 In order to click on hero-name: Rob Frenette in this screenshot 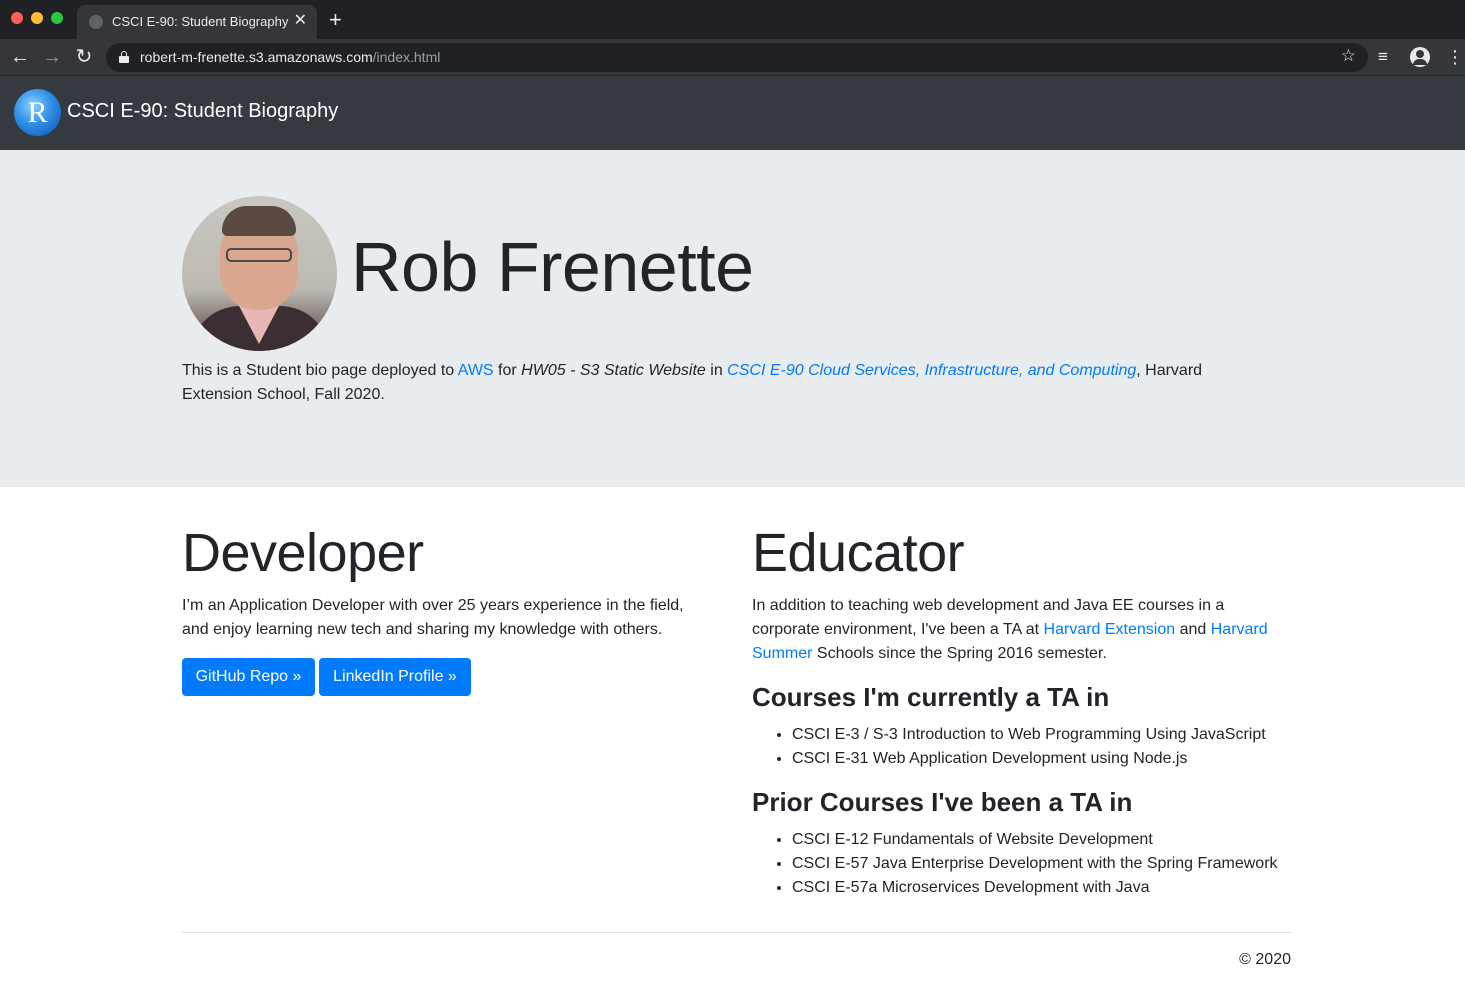, I will do `click(552, 267)`.